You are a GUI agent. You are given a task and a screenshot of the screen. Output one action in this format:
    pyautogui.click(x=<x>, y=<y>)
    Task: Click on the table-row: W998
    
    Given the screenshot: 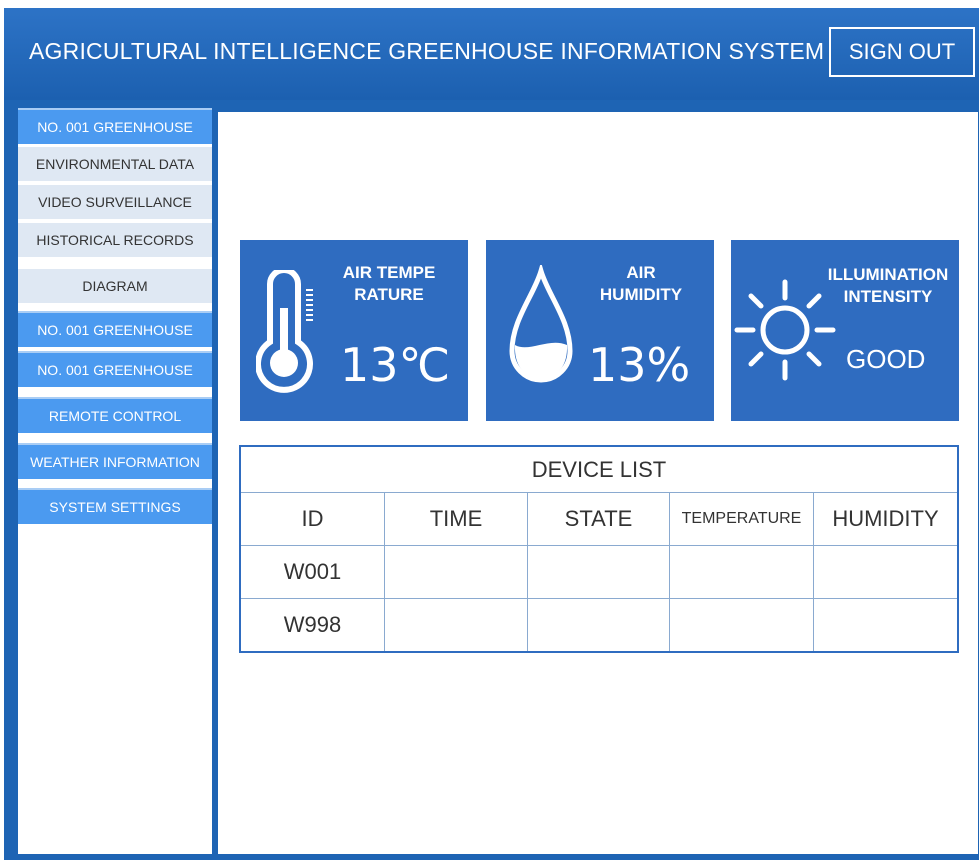 What is the action you would take?
    pyautogui.click(x=599, y=625)
    